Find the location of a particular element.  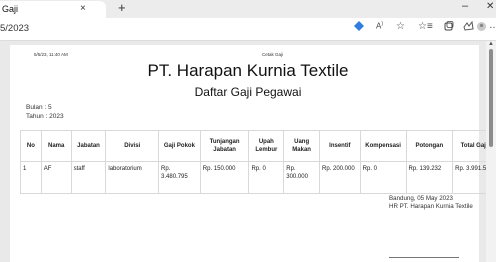

extension-icon is located at coordinates (359, 26).